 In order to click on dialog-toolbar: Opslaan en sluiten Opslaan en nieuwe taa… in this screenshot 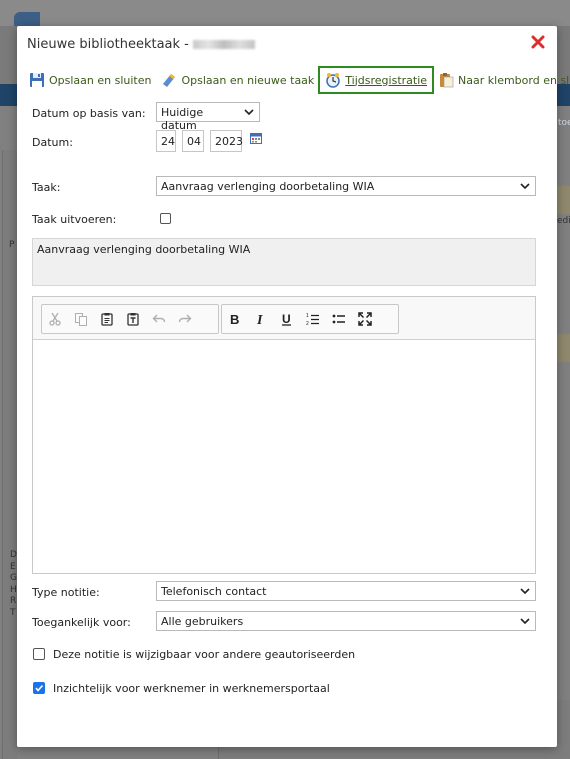, I will do `click(299, 80)`.